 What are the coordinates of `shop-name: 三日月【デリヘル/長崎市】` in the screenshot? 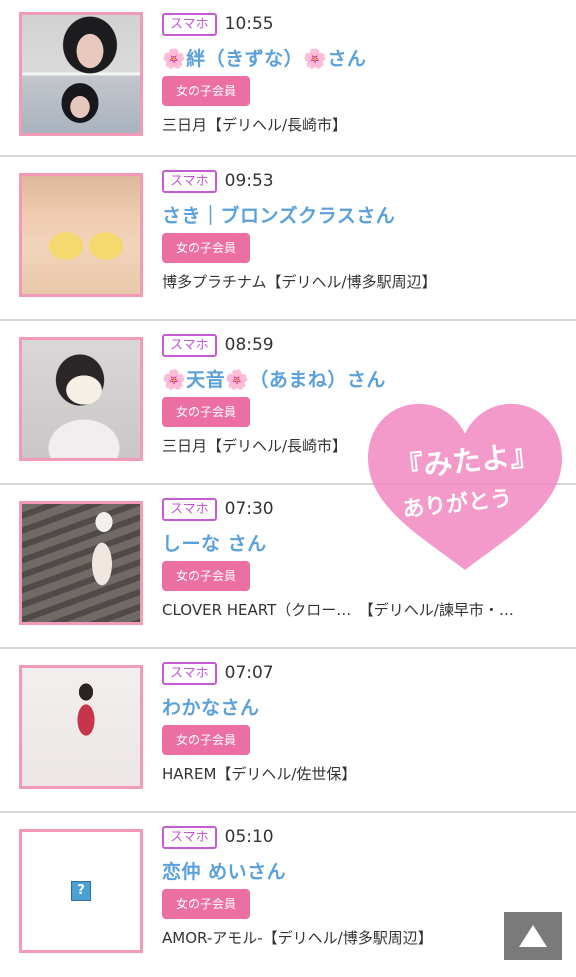 It's located at (255, 125).